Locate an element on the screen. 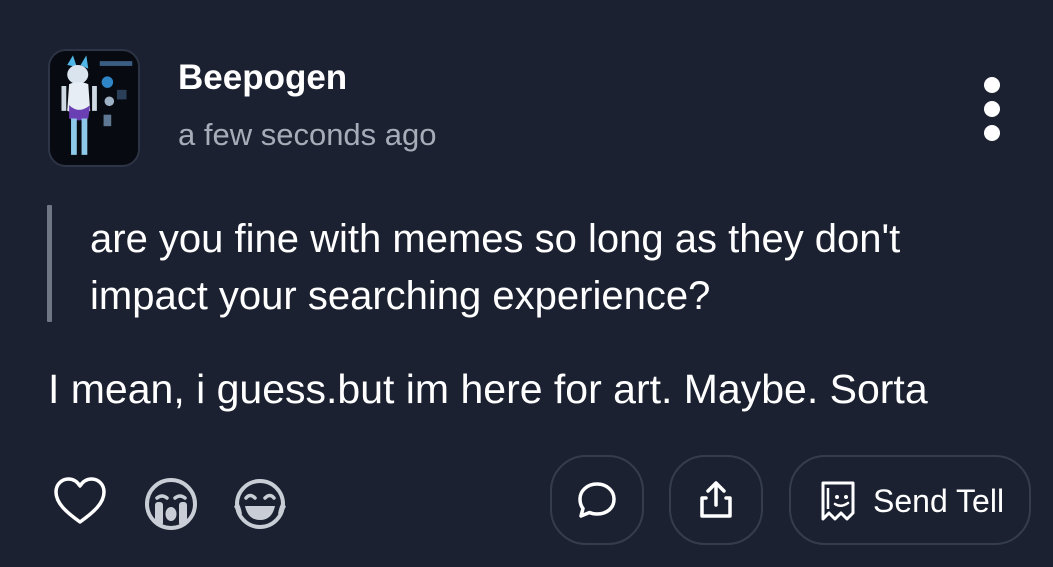 This screenshot has height=567, width=1053. heart-outline-icon is located at coordinates (80, 500).